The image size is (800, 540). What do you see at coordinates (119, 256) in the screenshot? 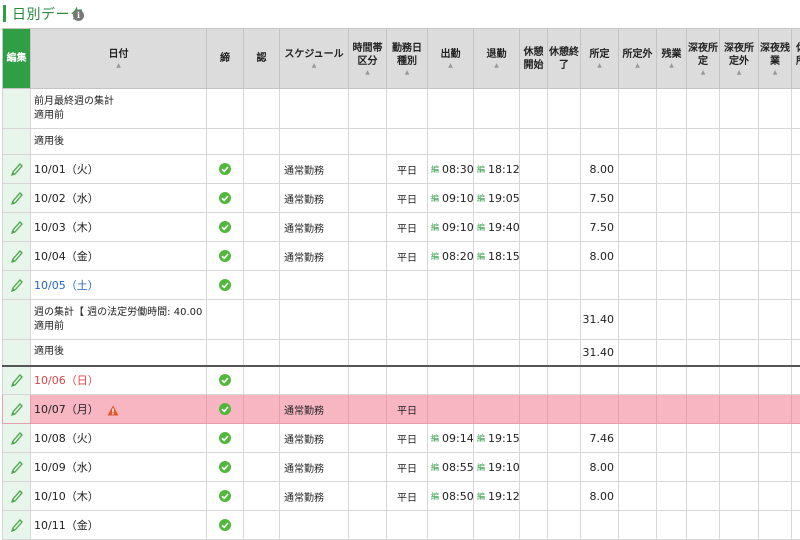
I see `date-cell: 10/04（金）` at bounding box center [119, 256].